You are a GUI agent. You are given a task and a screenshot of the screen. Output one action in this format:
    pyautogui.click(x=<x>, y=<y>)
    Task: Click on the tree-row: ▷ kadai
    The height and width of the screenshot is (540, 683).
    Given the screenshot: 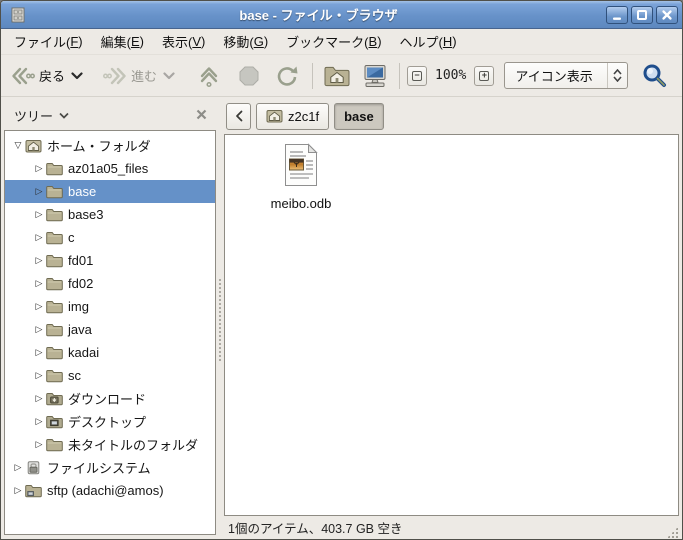 What is the action you would take?
    pyautogui.click(x=110, y=352)
    